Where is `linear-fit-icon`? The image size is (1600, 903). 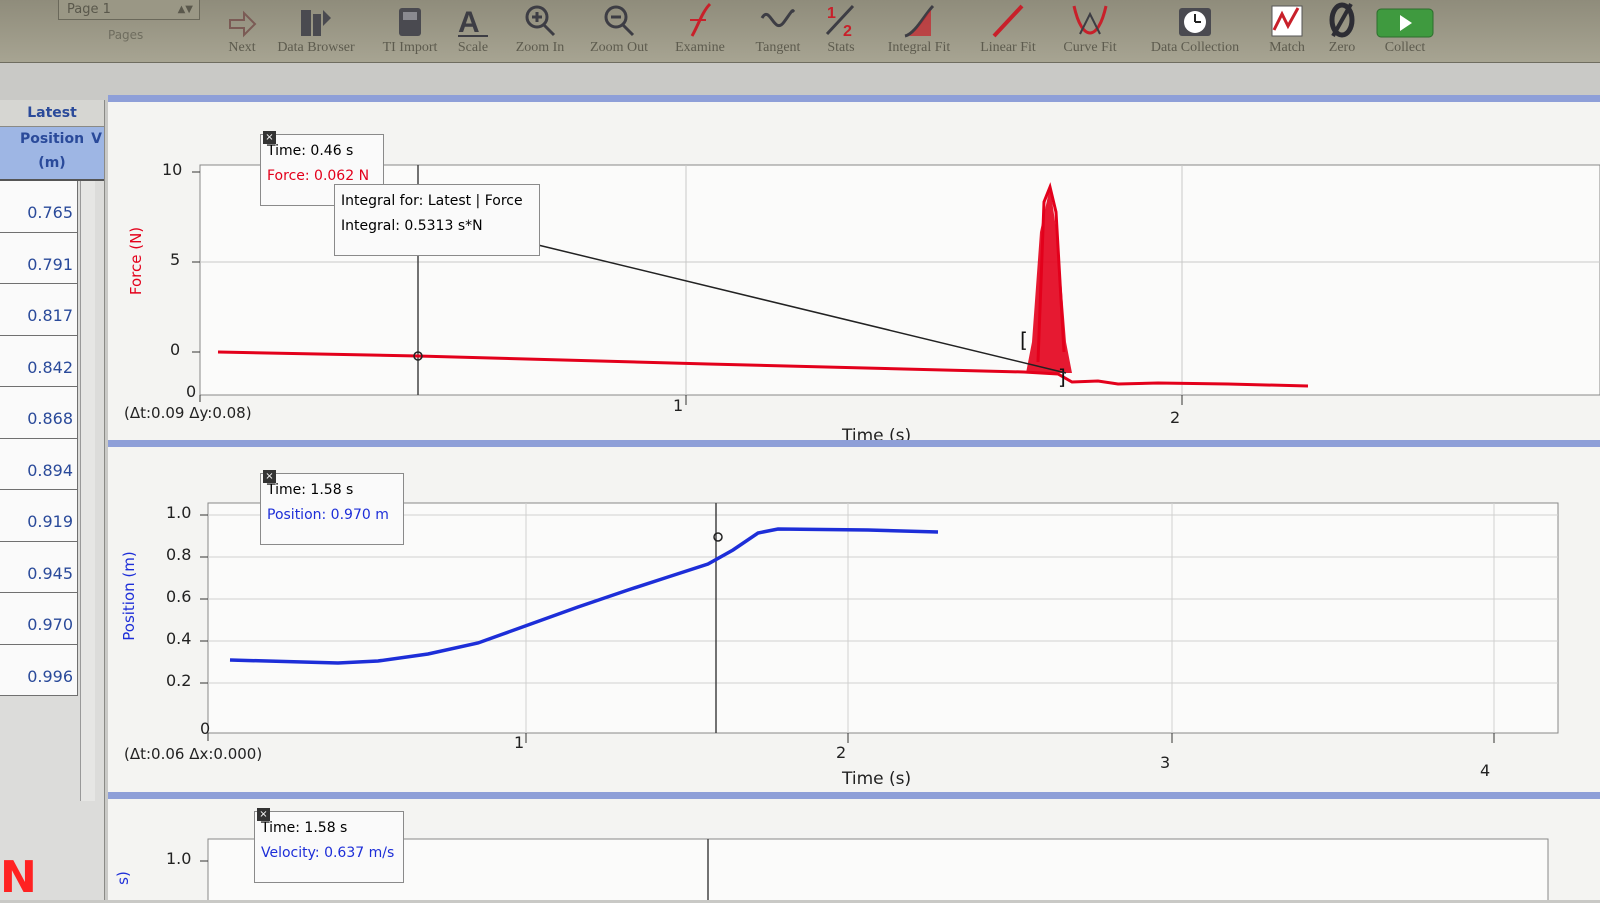 linear-fit-icon is located at coordinates (1008, 19).